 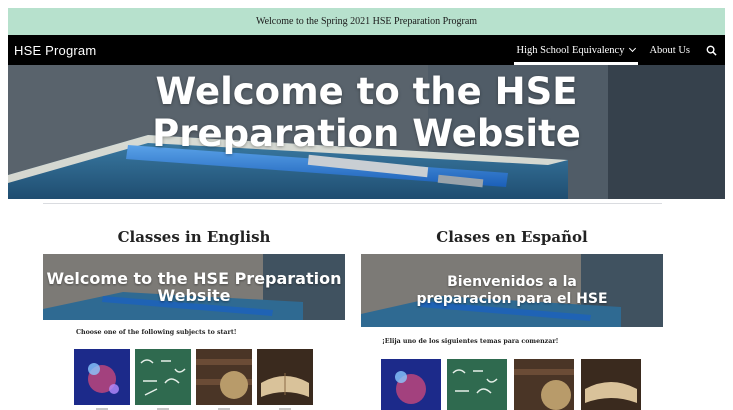 What do you see at coordinates (194, 237) in the screenshot?
I see `english-column-heading: Classes in English` at bounding box center [194, 237].